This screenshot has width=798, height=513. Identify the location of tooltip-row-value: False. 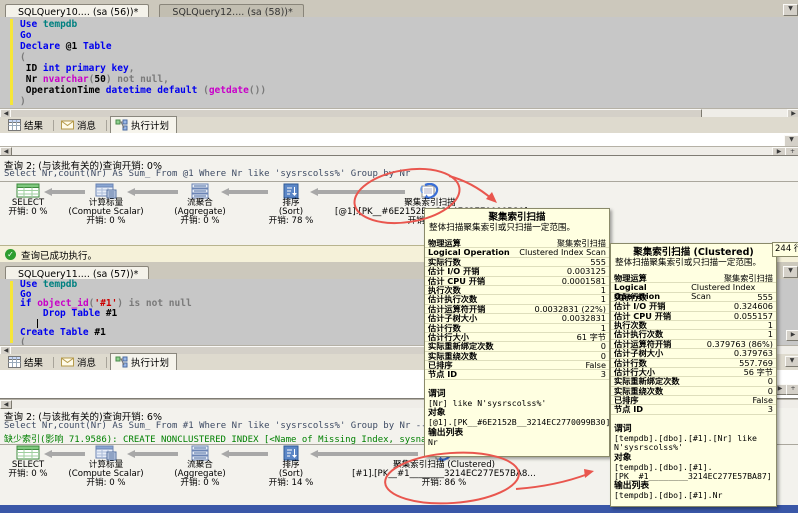
(595, 365).